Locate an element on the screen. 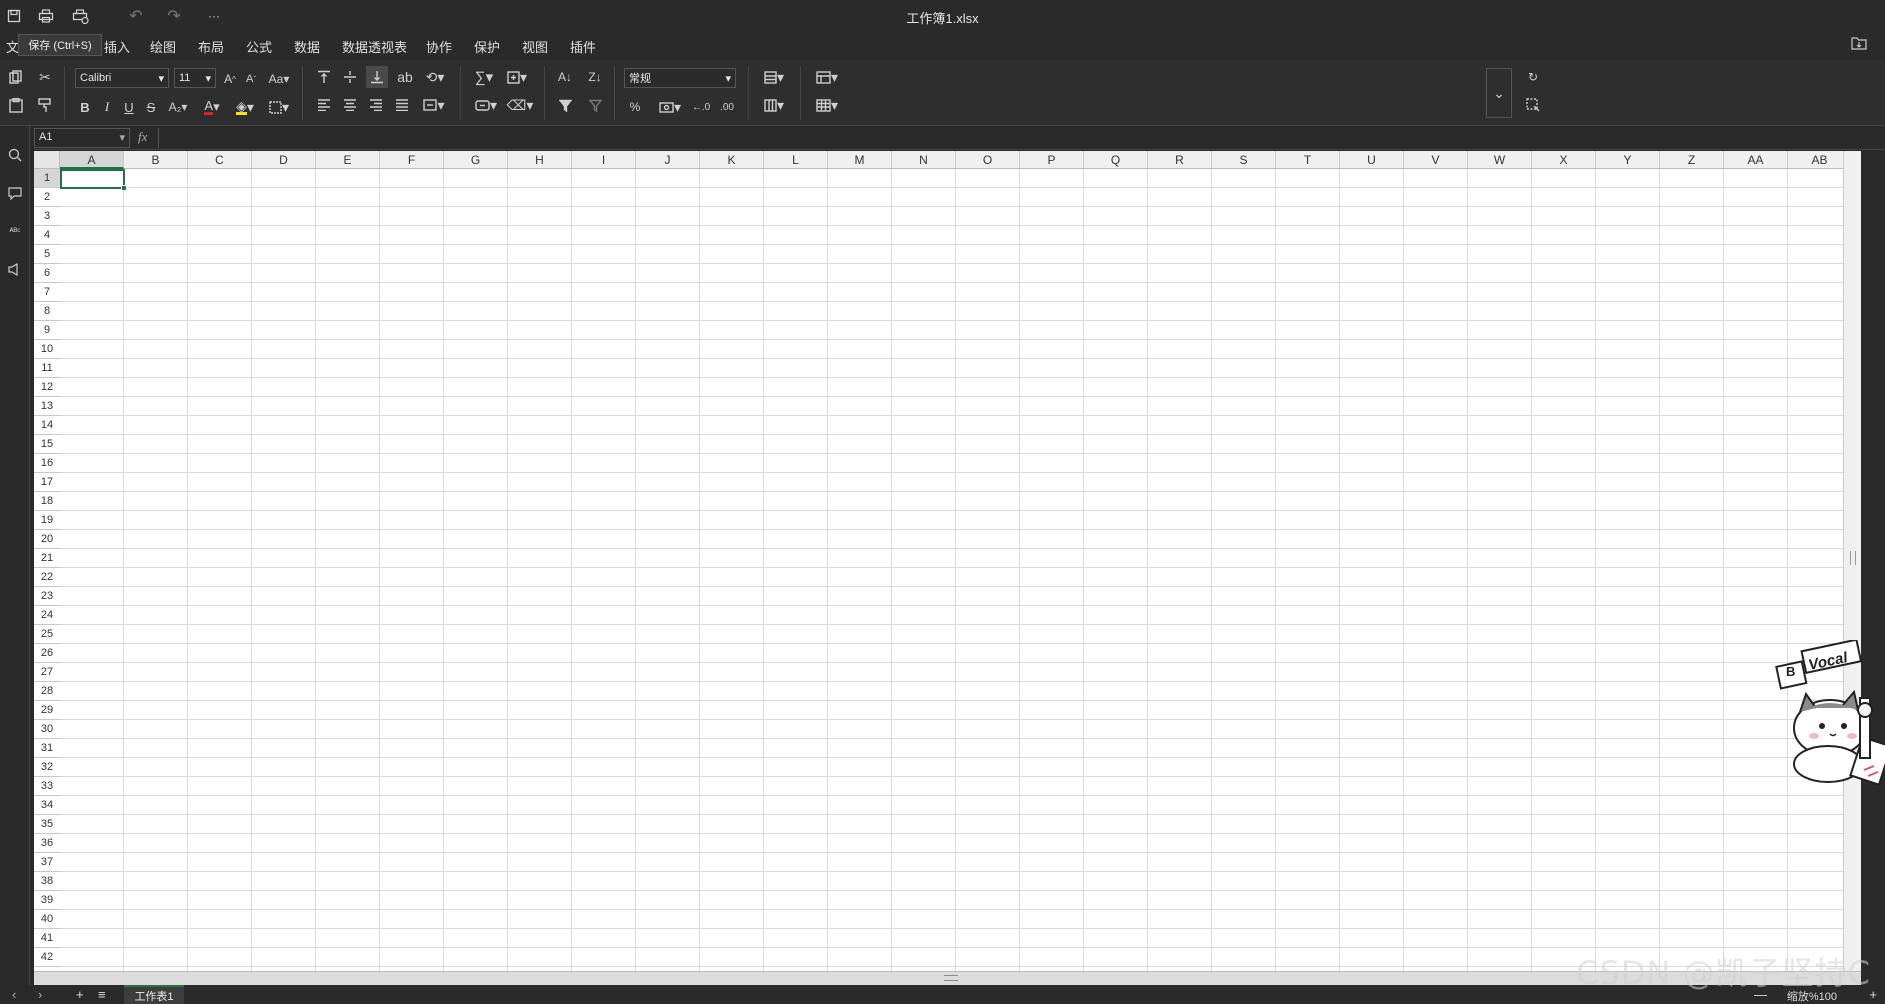 The height and width of the screenshot is (1004, 1885). column-header-aa: AA is located at coordinates (1756, 160).